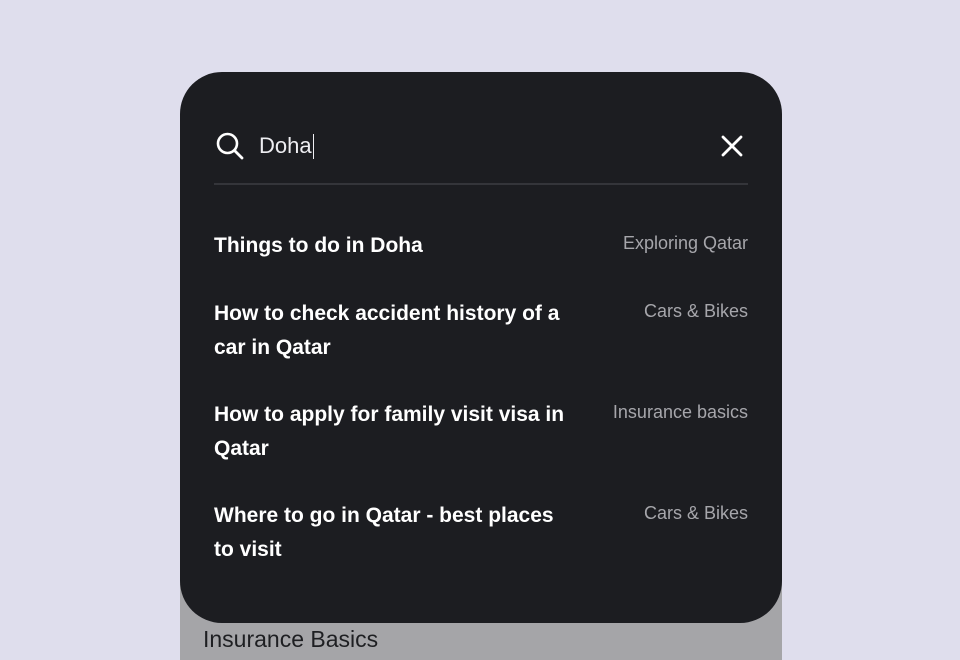 This screenshot has height=660, width=960. I want to click on section-heading: Insurance Basics, so click(291, 639).